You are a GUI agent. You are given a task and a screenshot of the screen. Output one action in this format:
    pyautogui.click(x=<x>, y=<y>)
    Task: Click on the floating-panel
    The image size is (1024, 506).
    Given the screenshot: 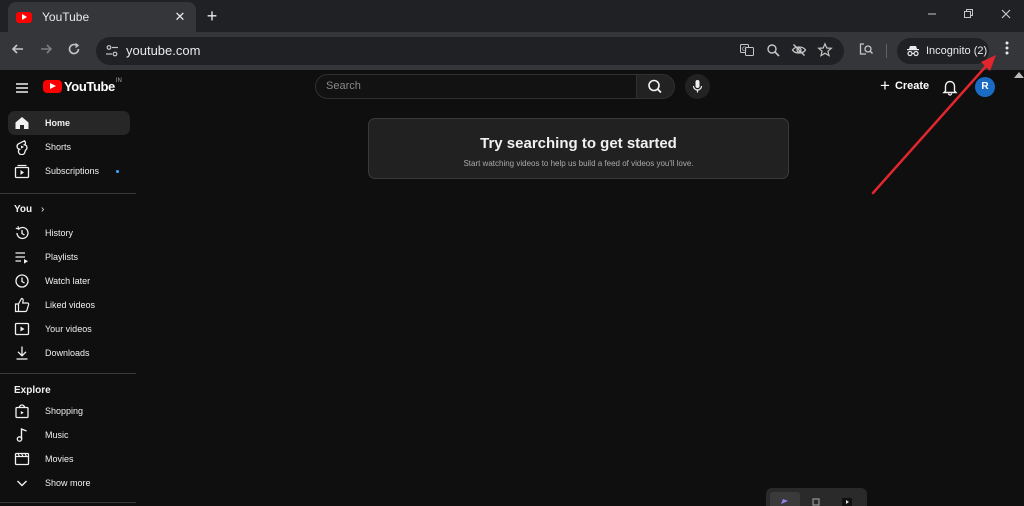 What is the action you would take?
    pyautogui.click(x=816, y=497)
    